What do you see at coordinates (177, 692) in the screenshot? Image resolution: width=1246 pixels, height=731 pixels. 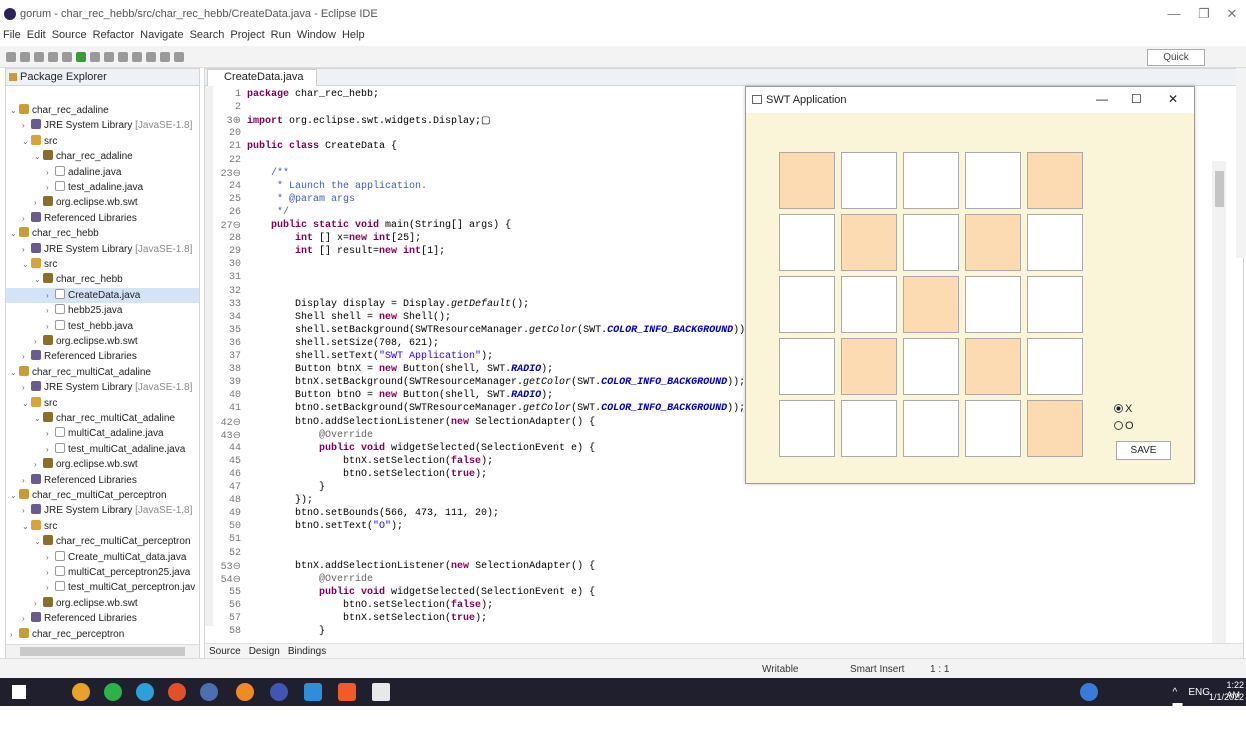 I see `firefox-icon` at bounding box center [177, 692].